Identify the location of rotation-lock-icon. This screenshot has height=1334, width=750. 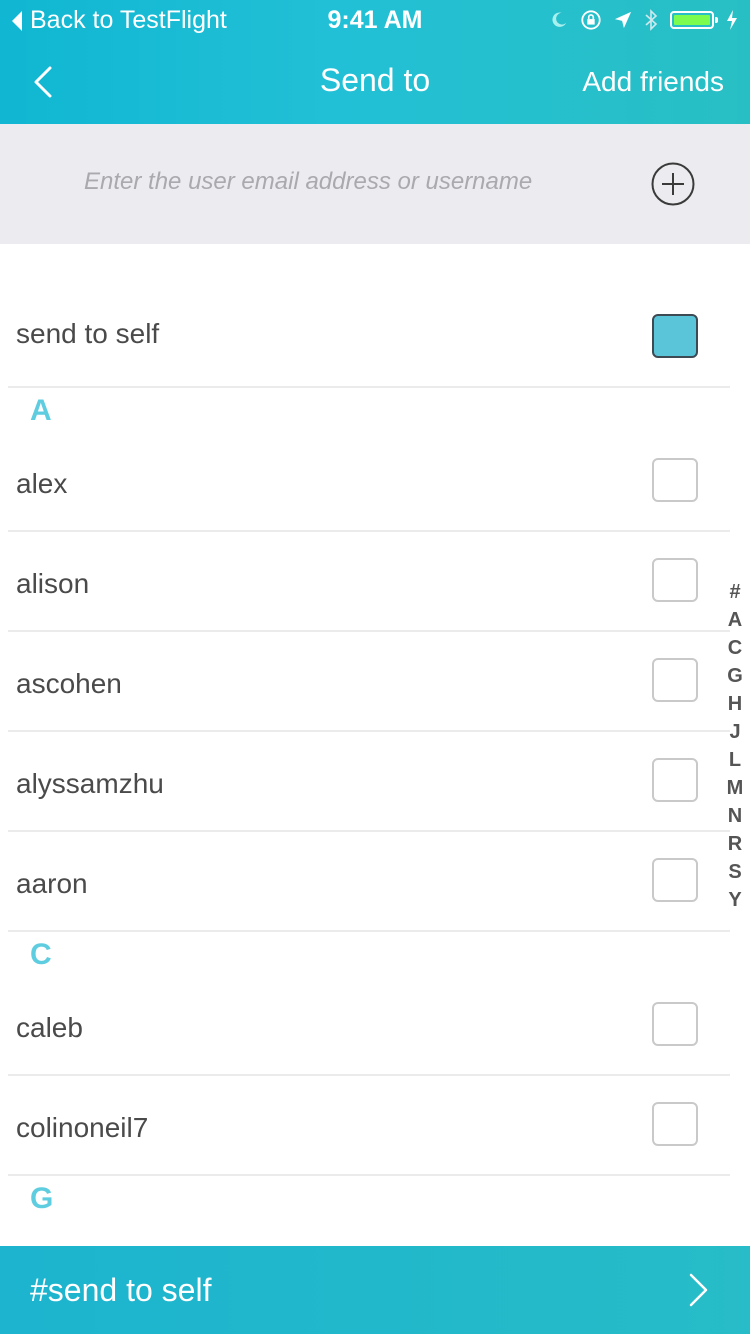
(591, 20).